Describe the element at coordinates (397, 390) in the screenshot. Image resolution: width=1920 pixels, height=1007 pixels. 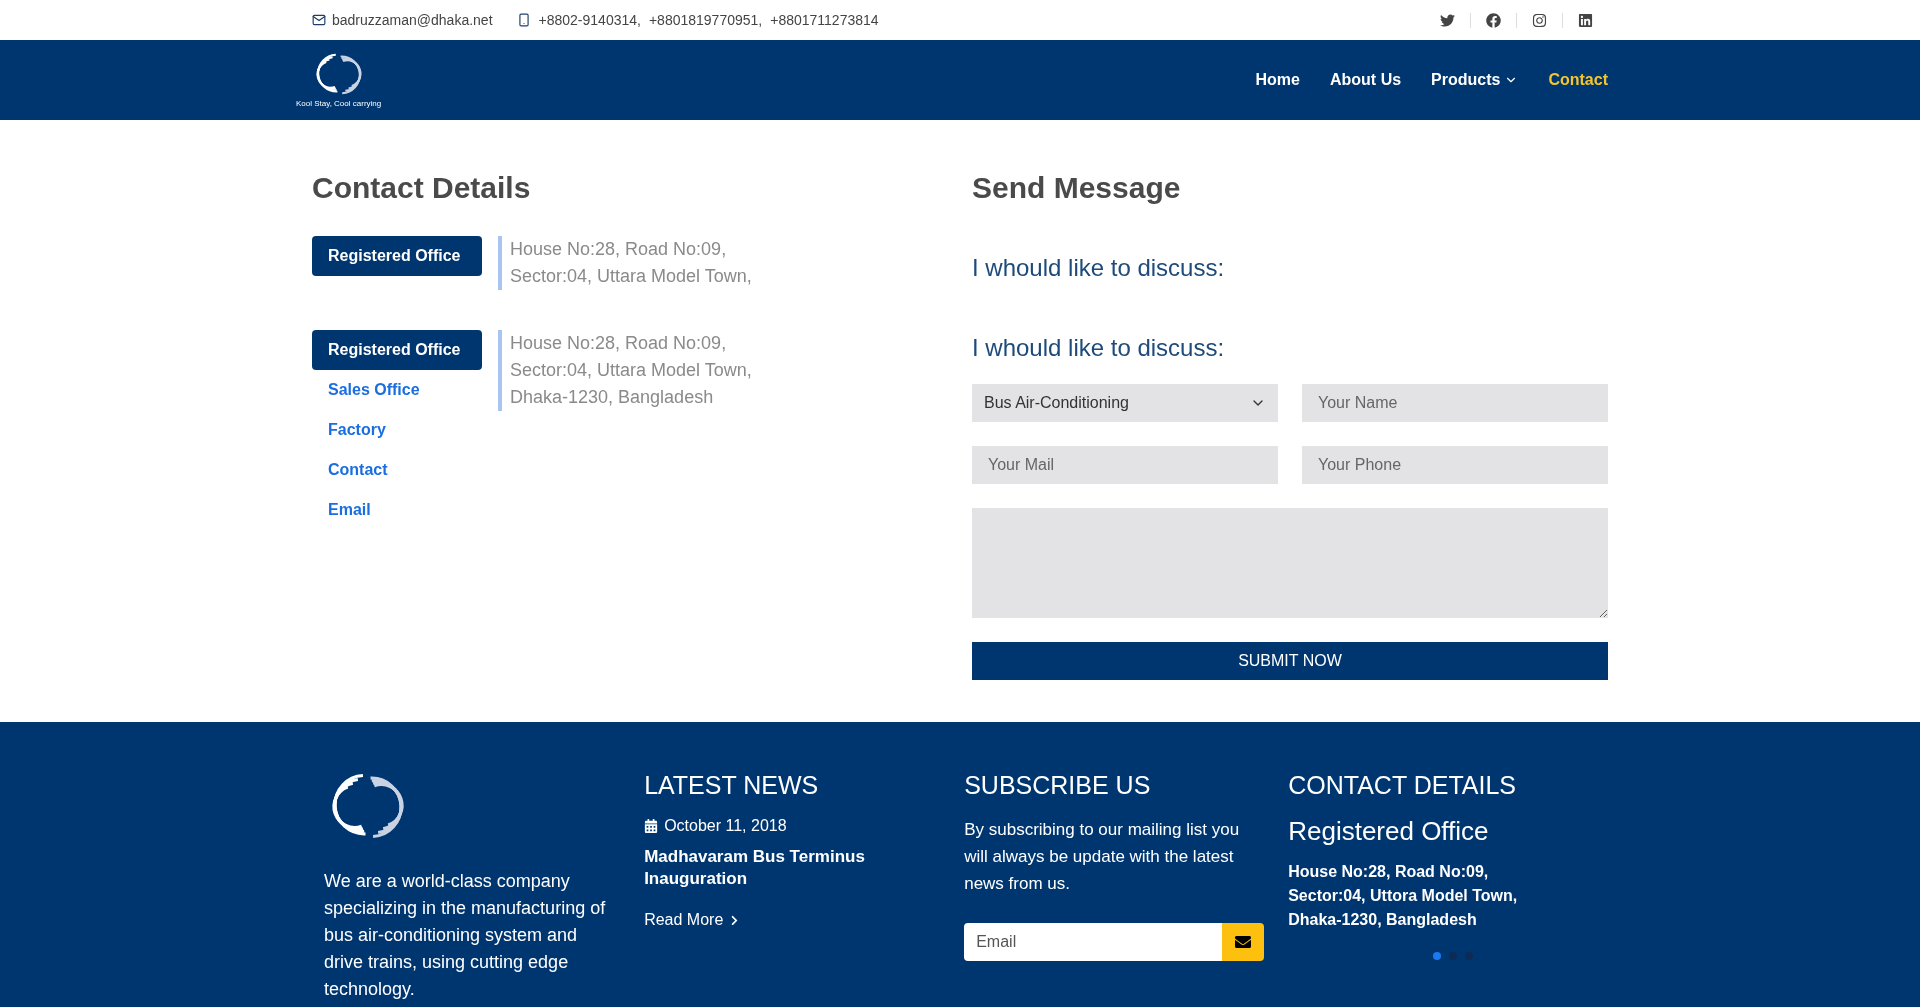
I see `office-tab: Sales Office` at that location.